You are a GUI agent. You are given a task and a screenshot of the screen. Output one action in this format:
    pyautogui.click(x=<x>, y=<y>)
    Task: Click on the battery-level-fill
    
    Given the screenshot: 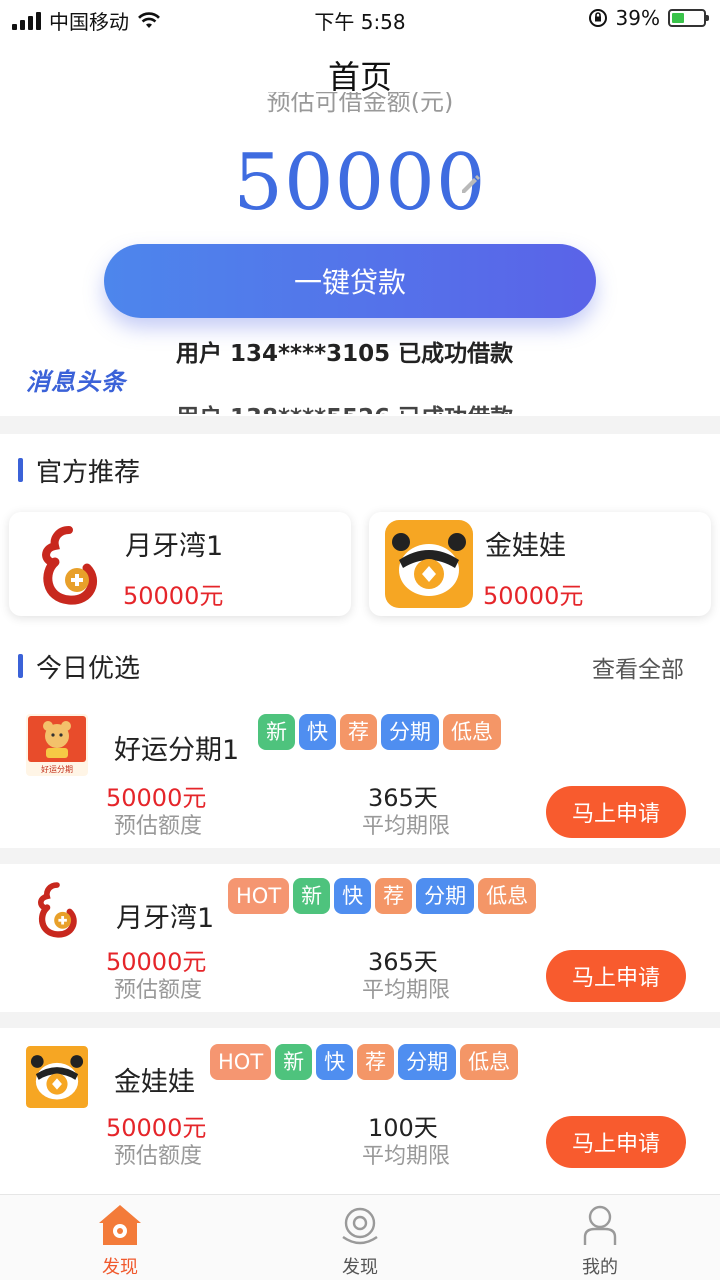 What is the action you would take?
    pyautogui.click(x=678, y=18)
    